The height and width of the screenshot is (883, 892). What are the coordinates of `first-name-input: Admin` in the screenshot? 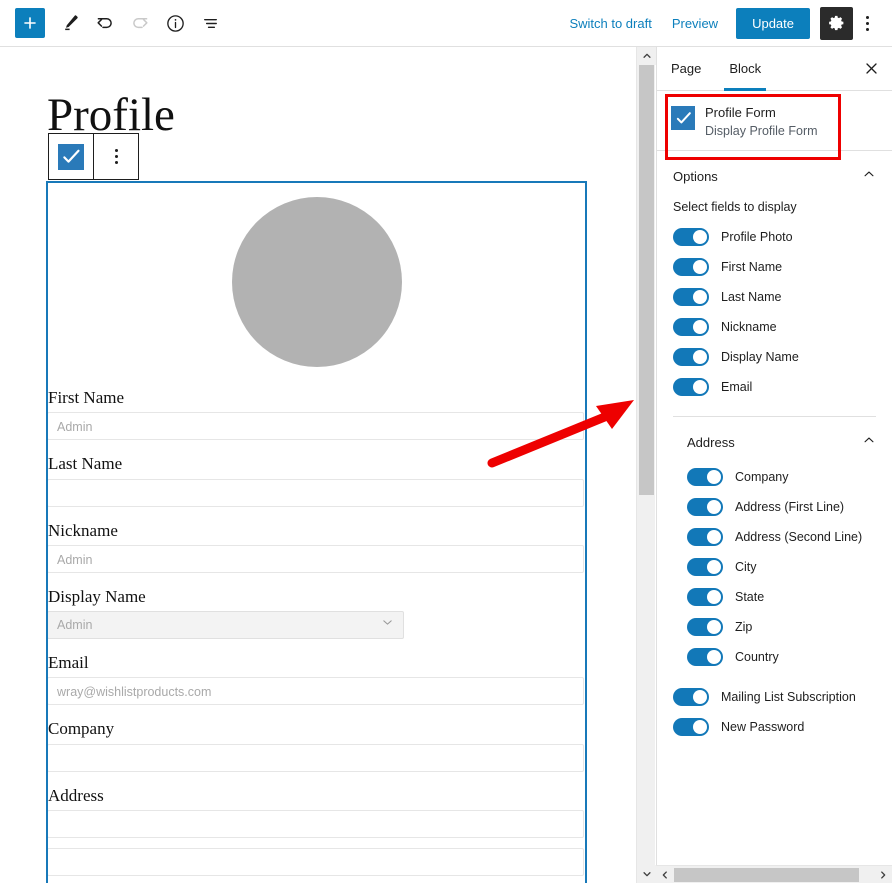 It's located at (316, 426).